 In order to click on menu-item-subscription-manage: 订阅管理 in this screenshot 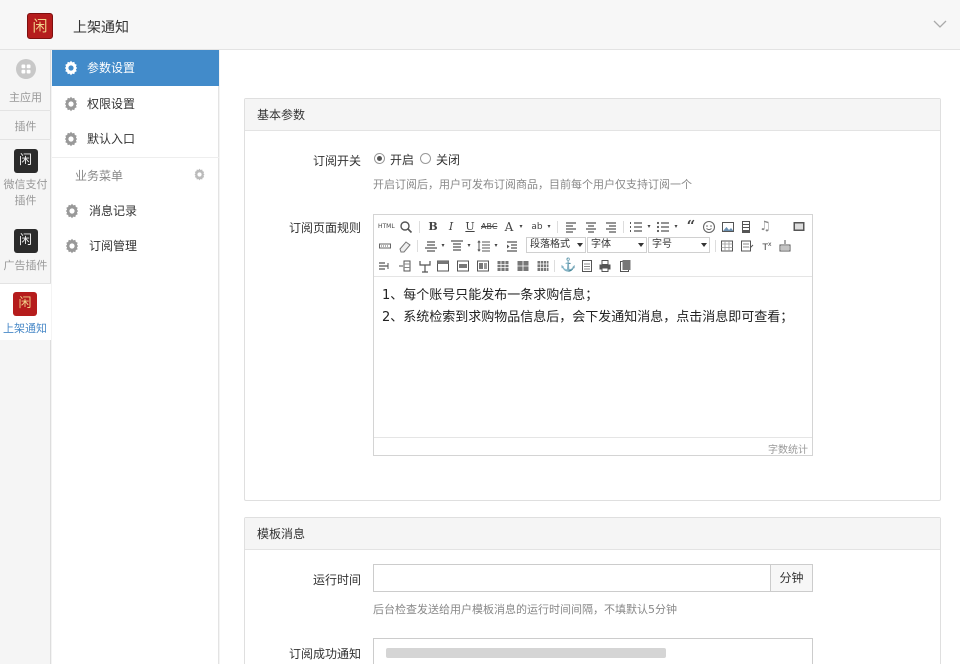, I will do `click(135, 246)`.